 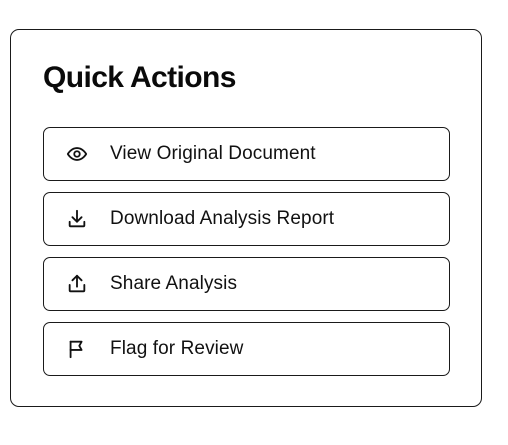 I want to click on download-analysis-report-button: Download Analysis Report, so click(x=246, y=219).